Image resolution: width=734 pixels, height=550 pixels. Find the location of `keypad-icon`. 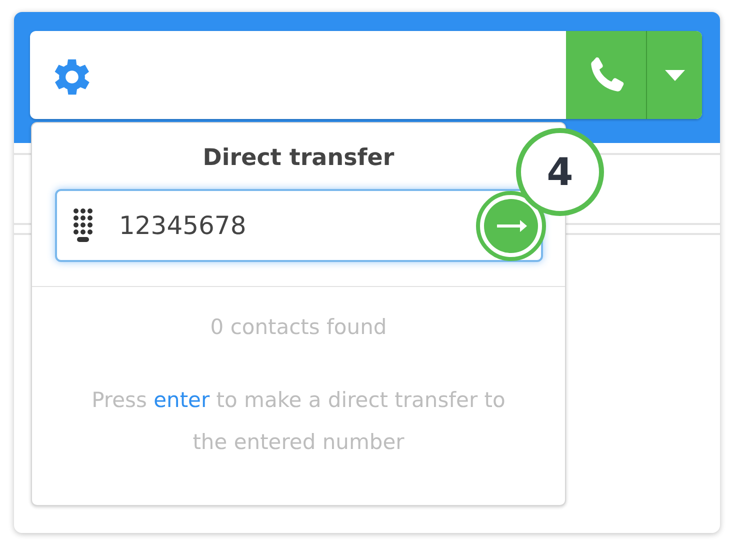

keypad-icon is located at coordinates (83, 225).